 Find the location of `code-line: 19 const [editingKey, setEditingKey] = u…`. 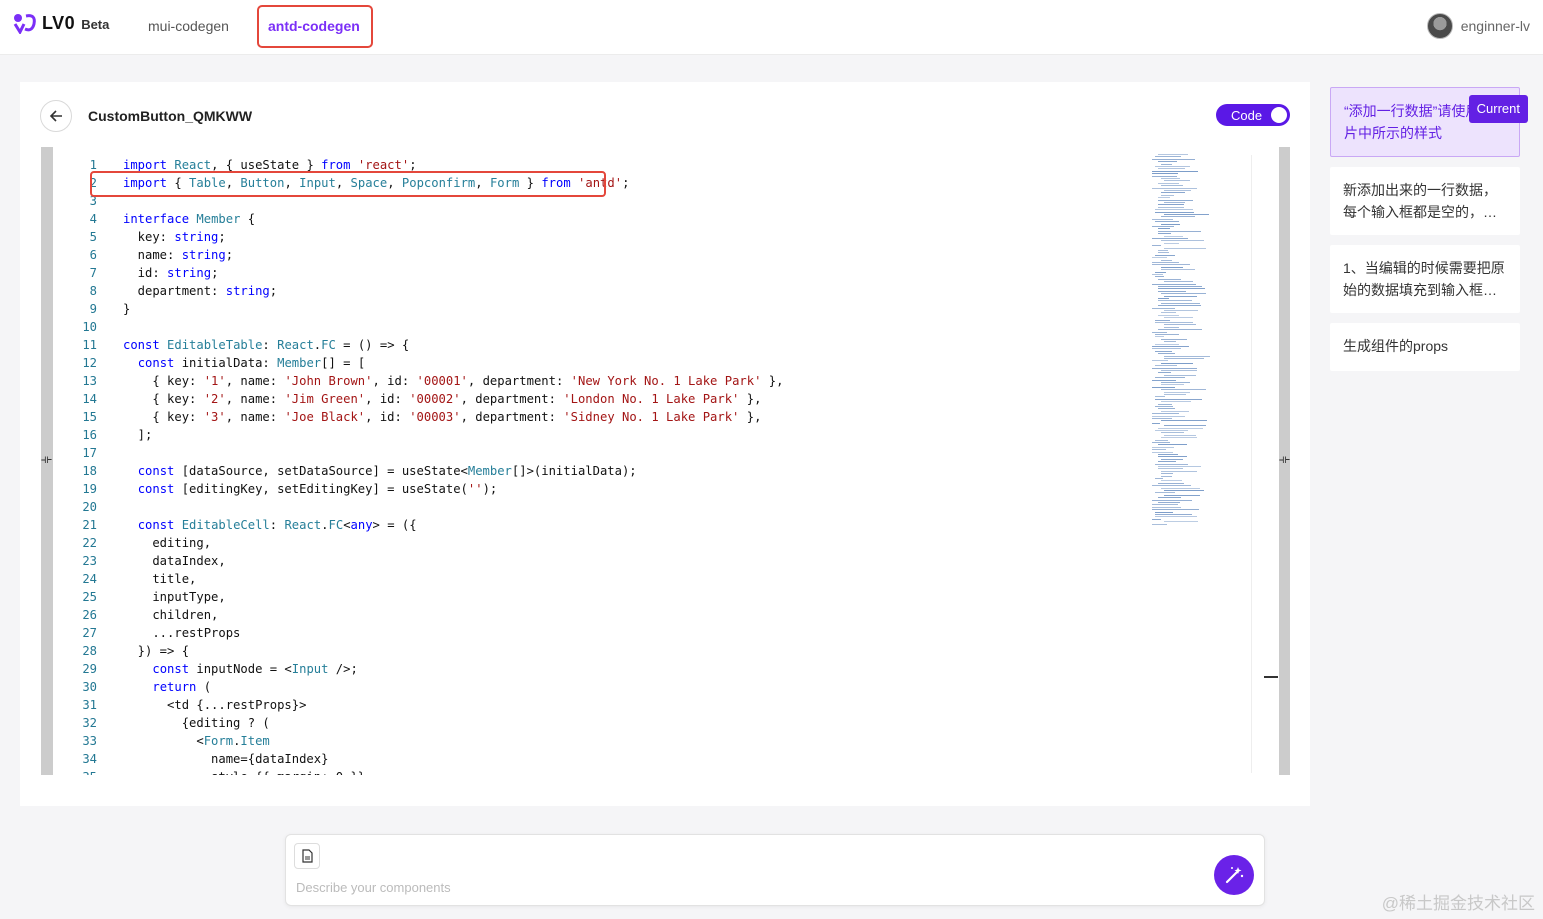

code-line: 19 const [editingKey, setEditingKey] = u… is located at coordinates (603, 489).